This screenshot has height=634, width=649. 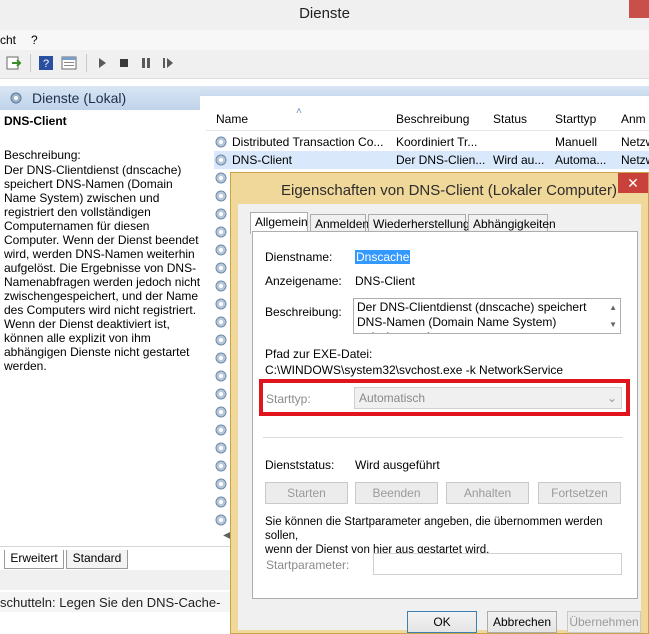 What do you see at coordinates (8, 40) in the screenshot?
I see `menu-item-ansicht: cht` at bounding box center [8, 40].